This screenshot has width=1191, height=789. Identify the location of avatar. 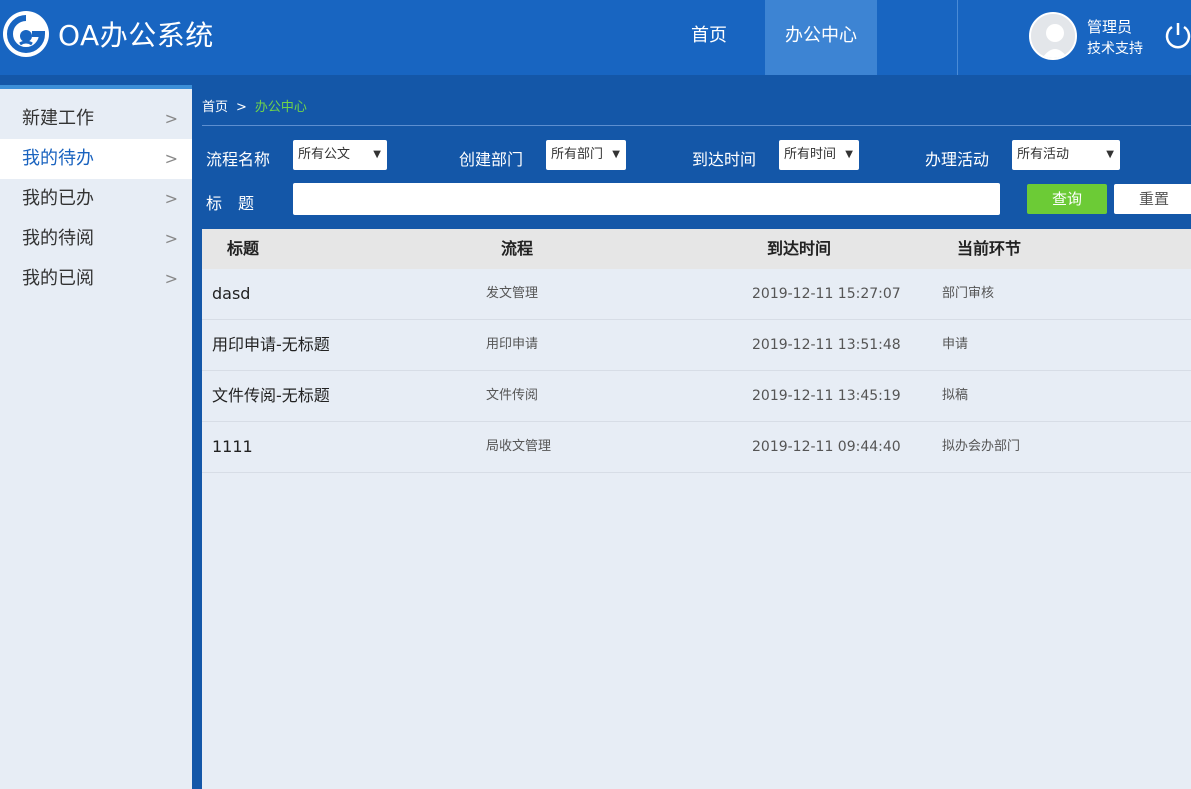
(1053, 36).